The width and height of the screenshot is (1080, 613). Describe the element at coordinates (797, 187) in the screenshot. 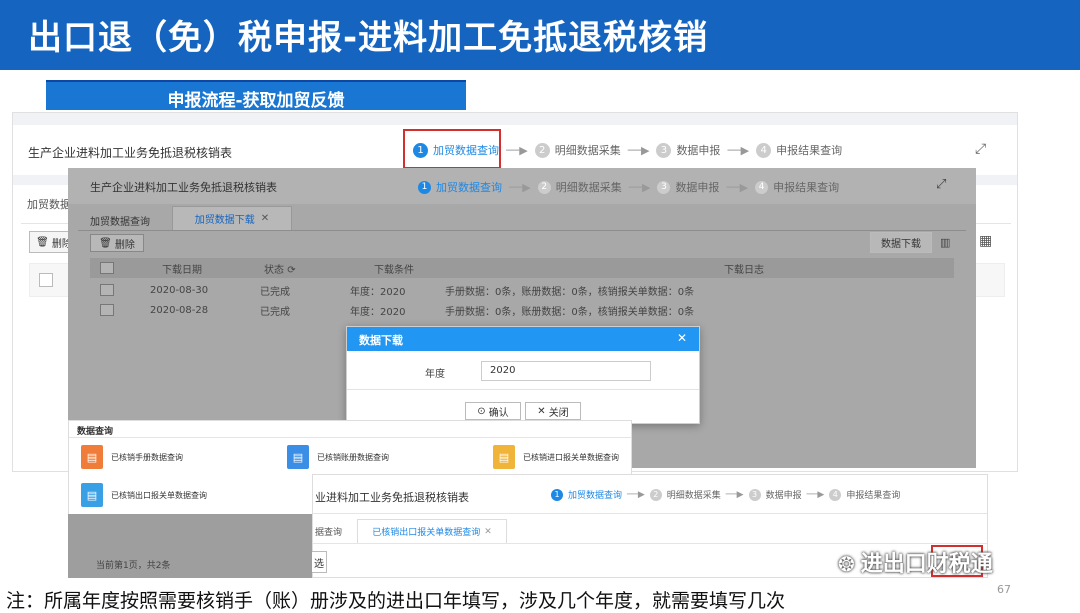

I see `mid-step-4: 4 申报结果查询` at that location.